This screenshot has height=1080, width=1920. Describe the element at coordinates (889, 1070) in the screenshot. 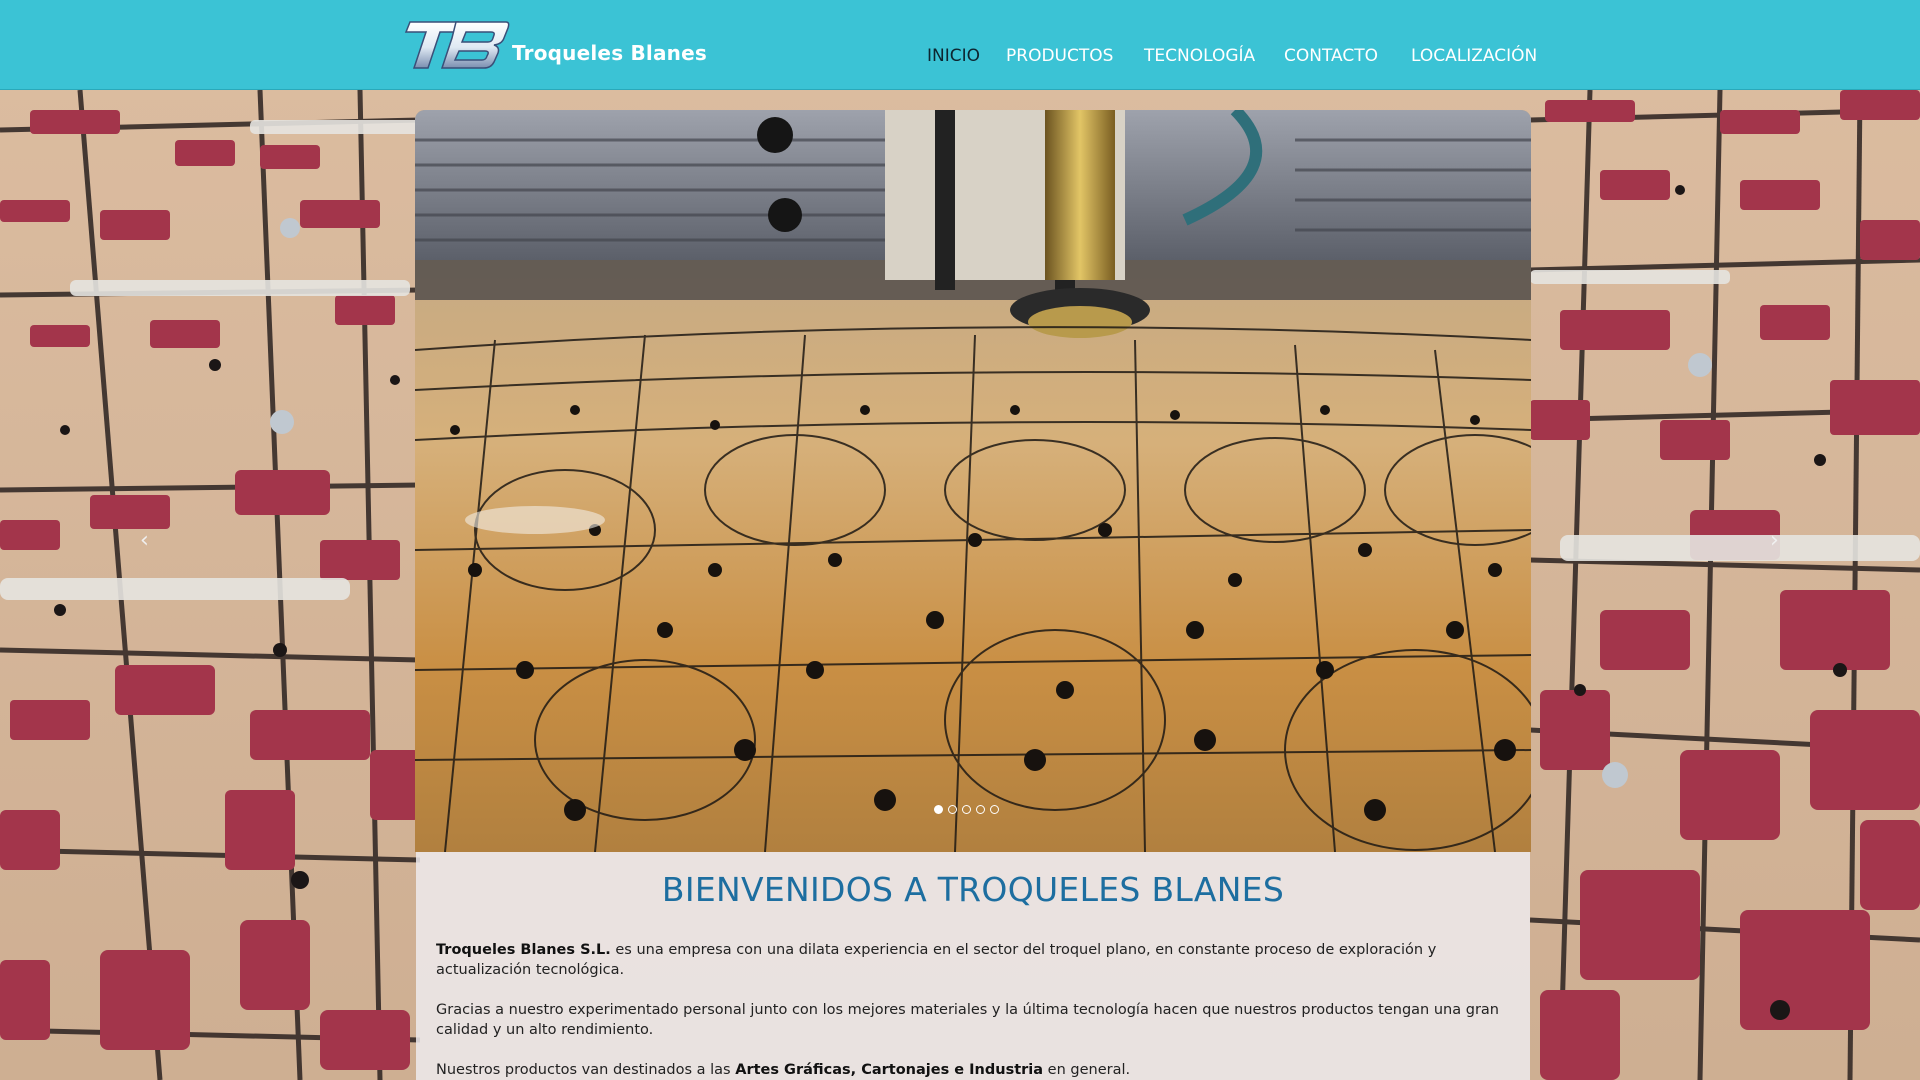

I see `products-sectors: Artes Gráficas, Cartonajes e Industria` at that location.